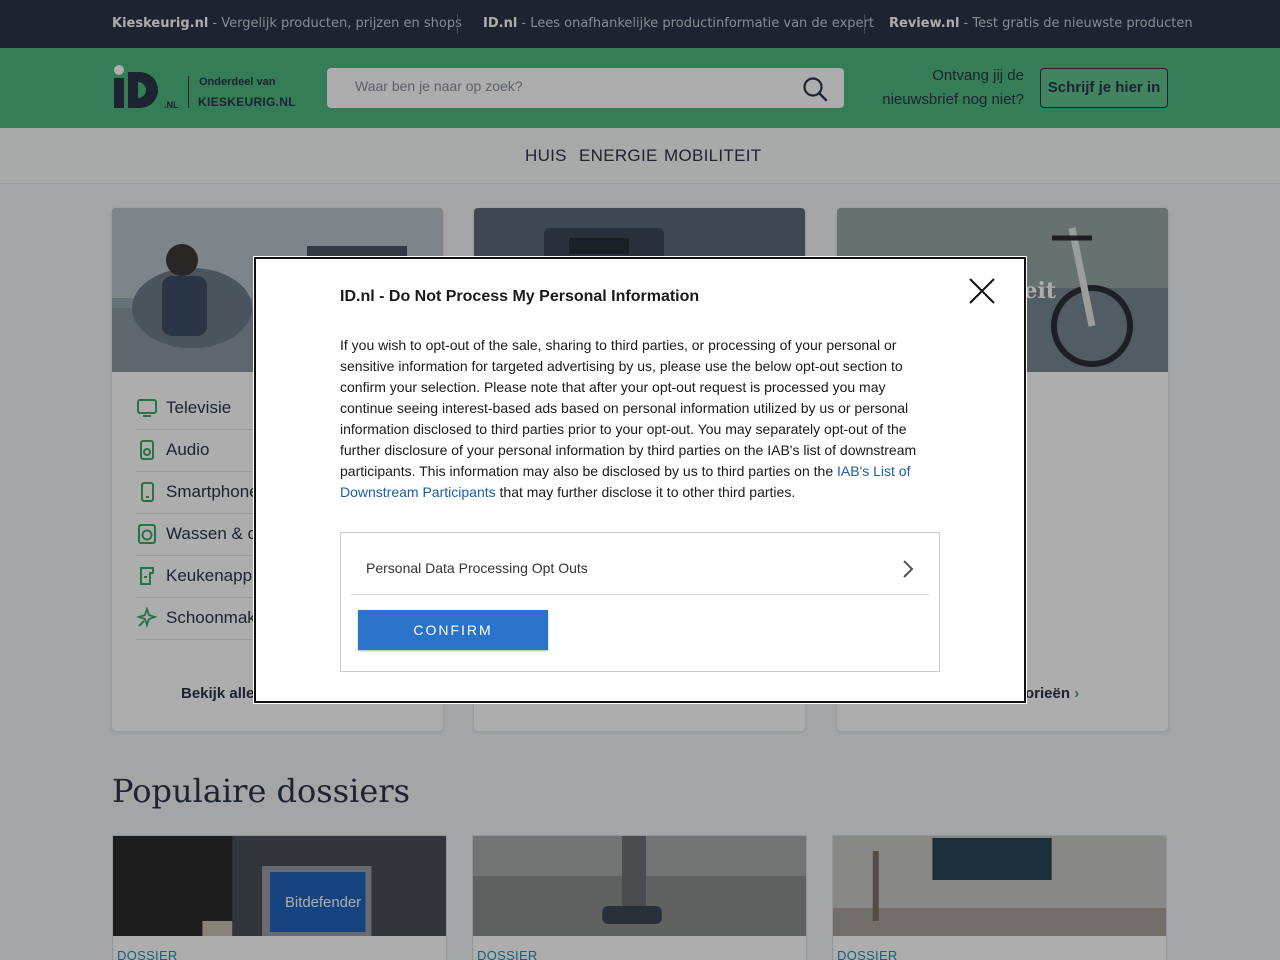 The width and height of the screenshot is (1280, 960). I want to click on close-icon, so click(982, 291).